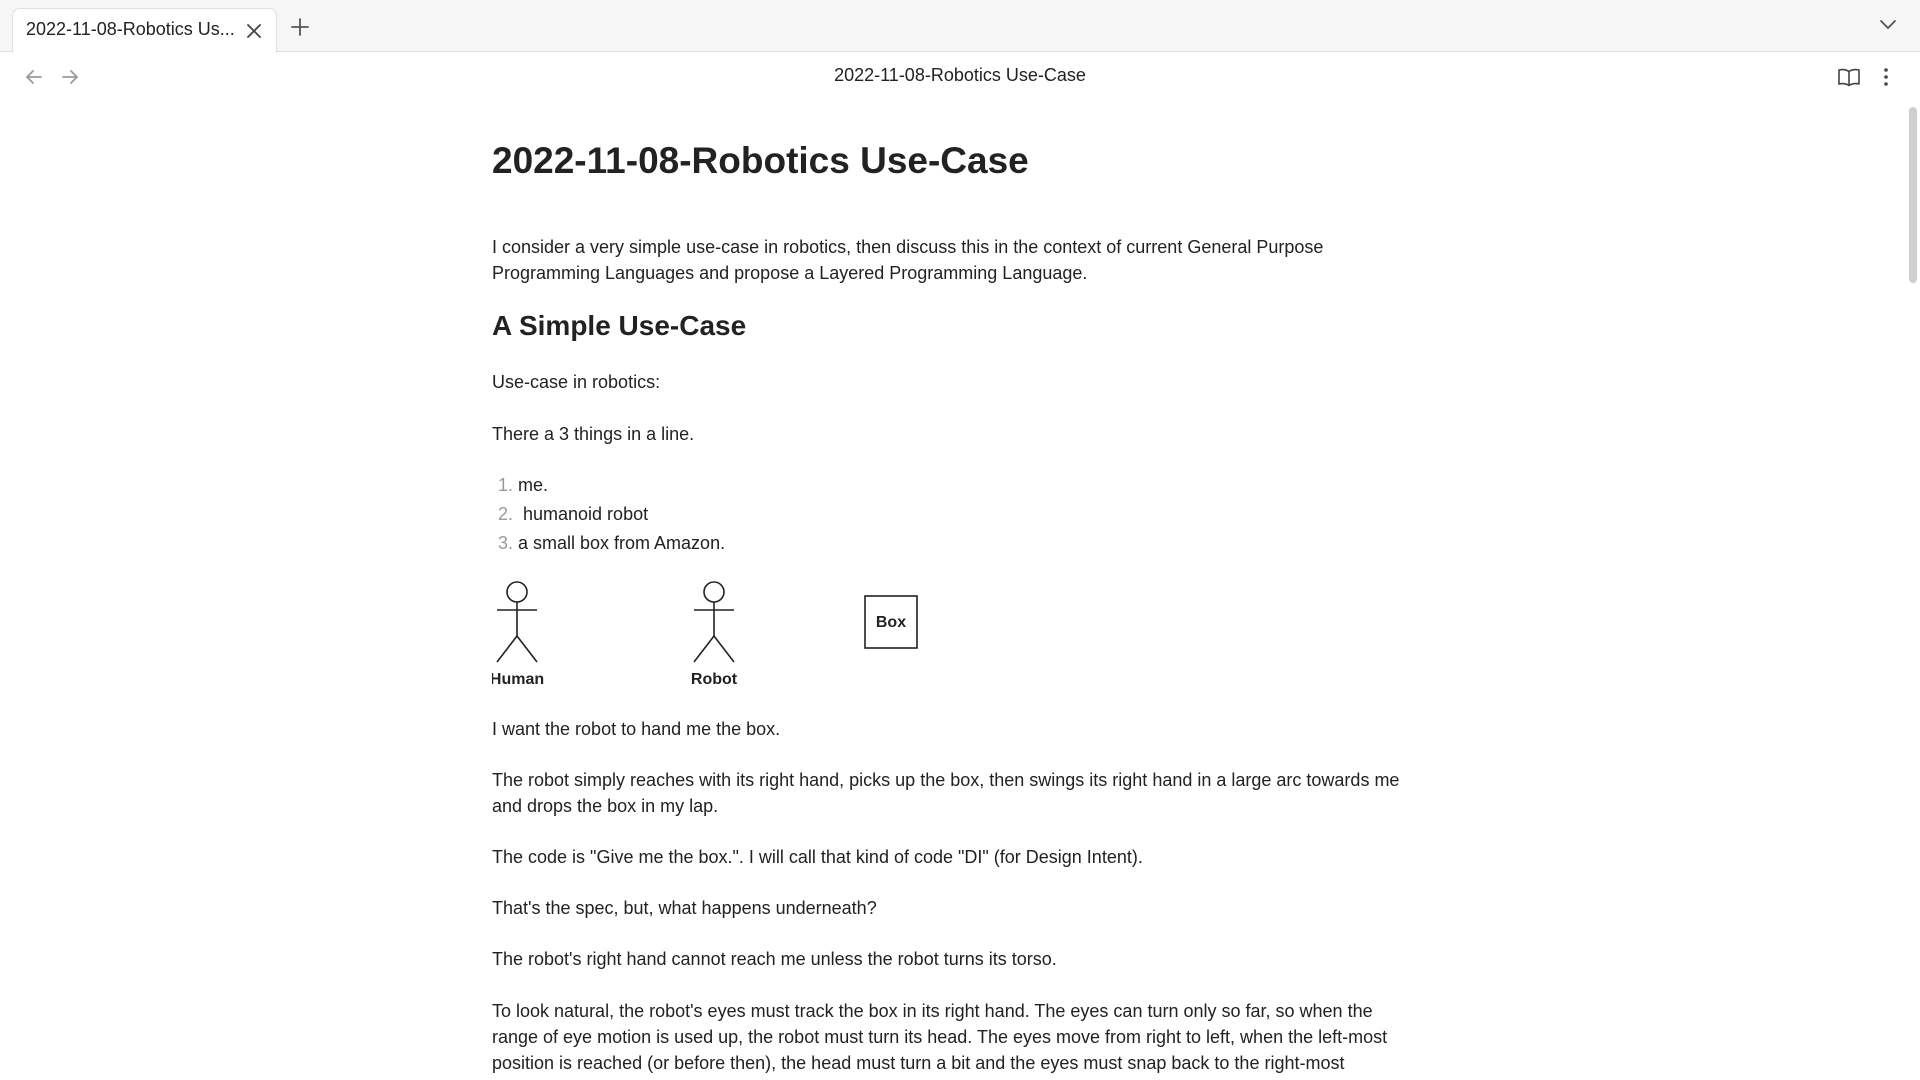 The width and height of the screenshot is (1920, 1080). Describe the element at coordinates (506, 543) in the screenshot. I see `list-number: 3.` at that location.